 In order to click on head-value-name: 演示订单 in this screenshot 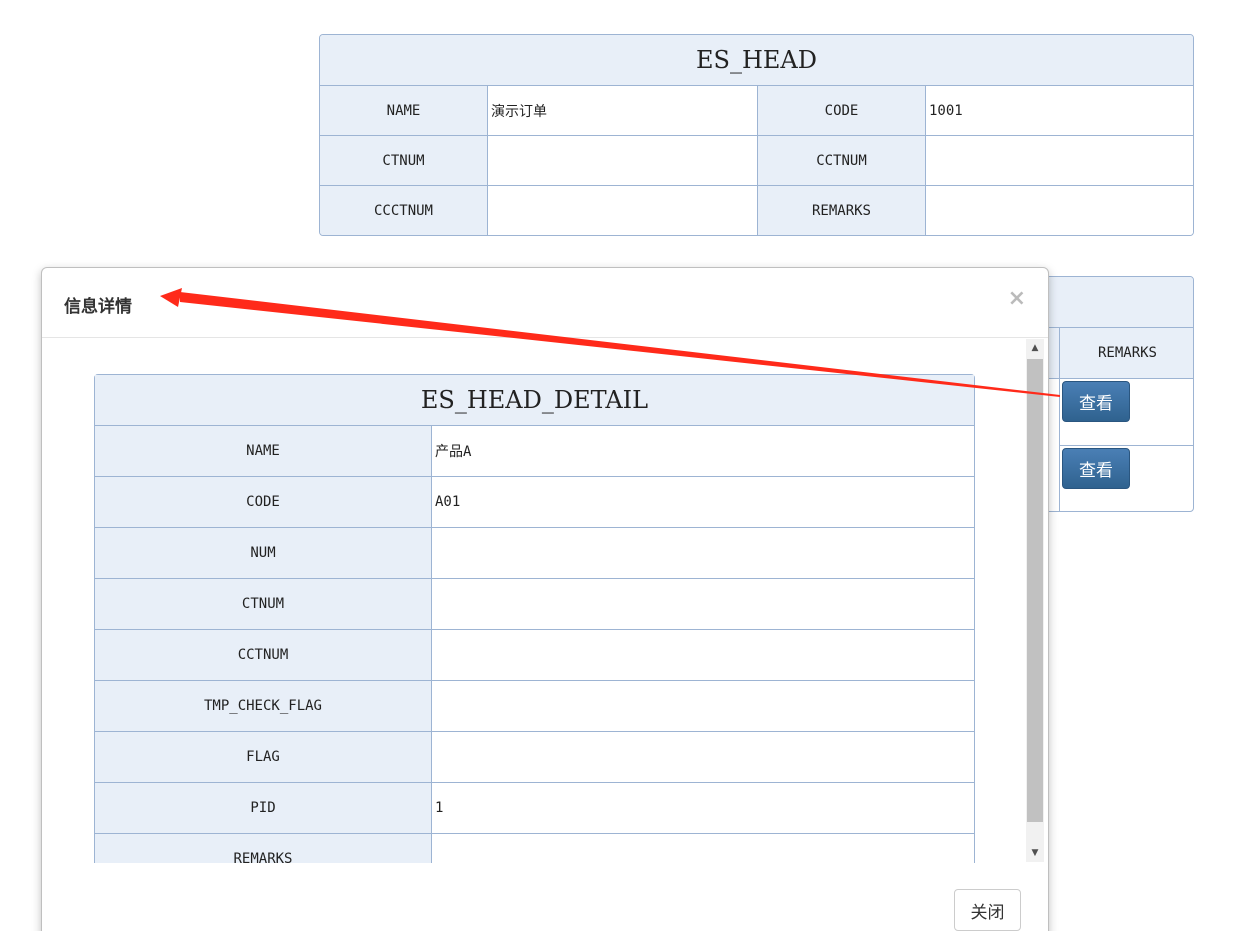, I will do `click(623, 111)`.